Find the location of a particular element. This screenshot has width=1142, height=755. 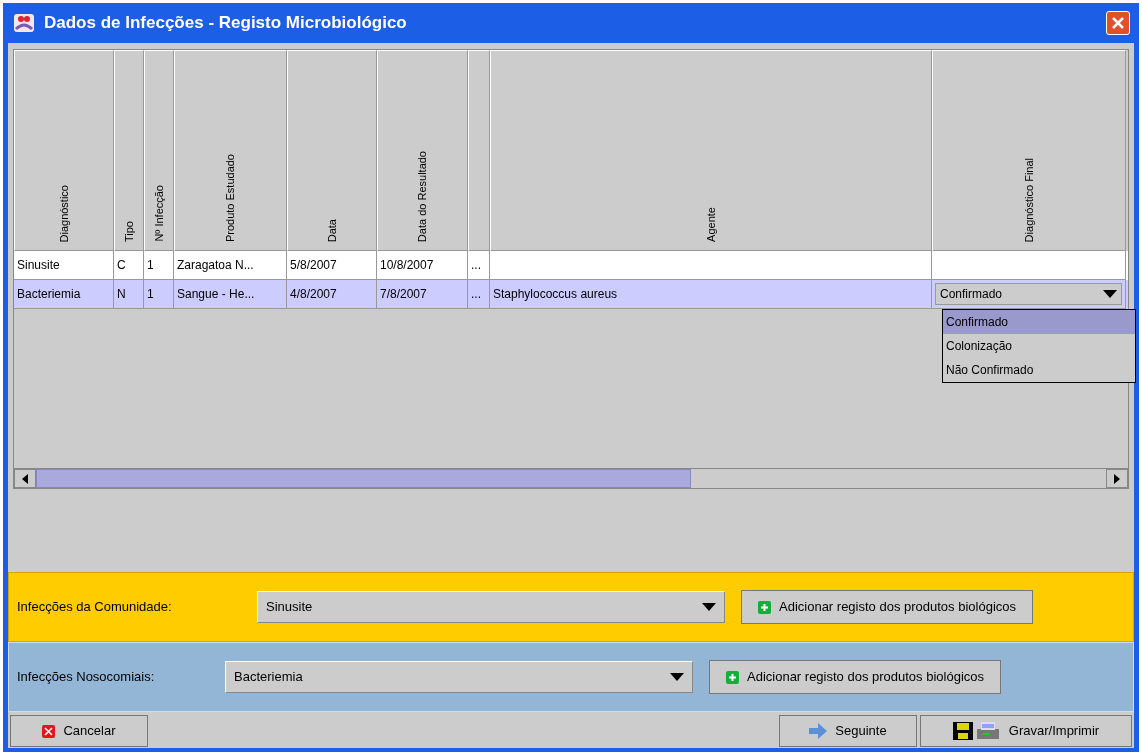

table-cell-text: 5/8/2007 is located at coordinates (313, 265).